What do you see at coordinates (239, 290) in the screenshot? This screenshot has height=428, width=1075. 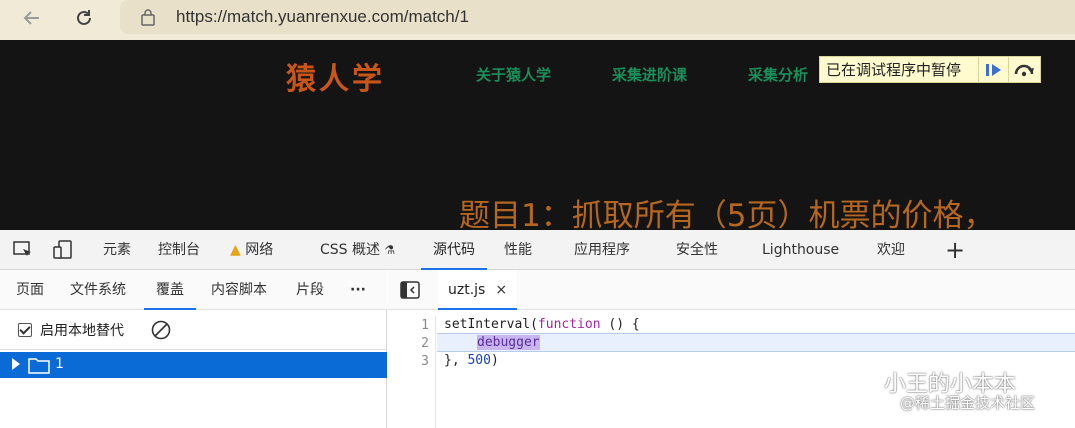 I see `subtab-content-scripts: 内容脚本` at bounding box center [239, 290].